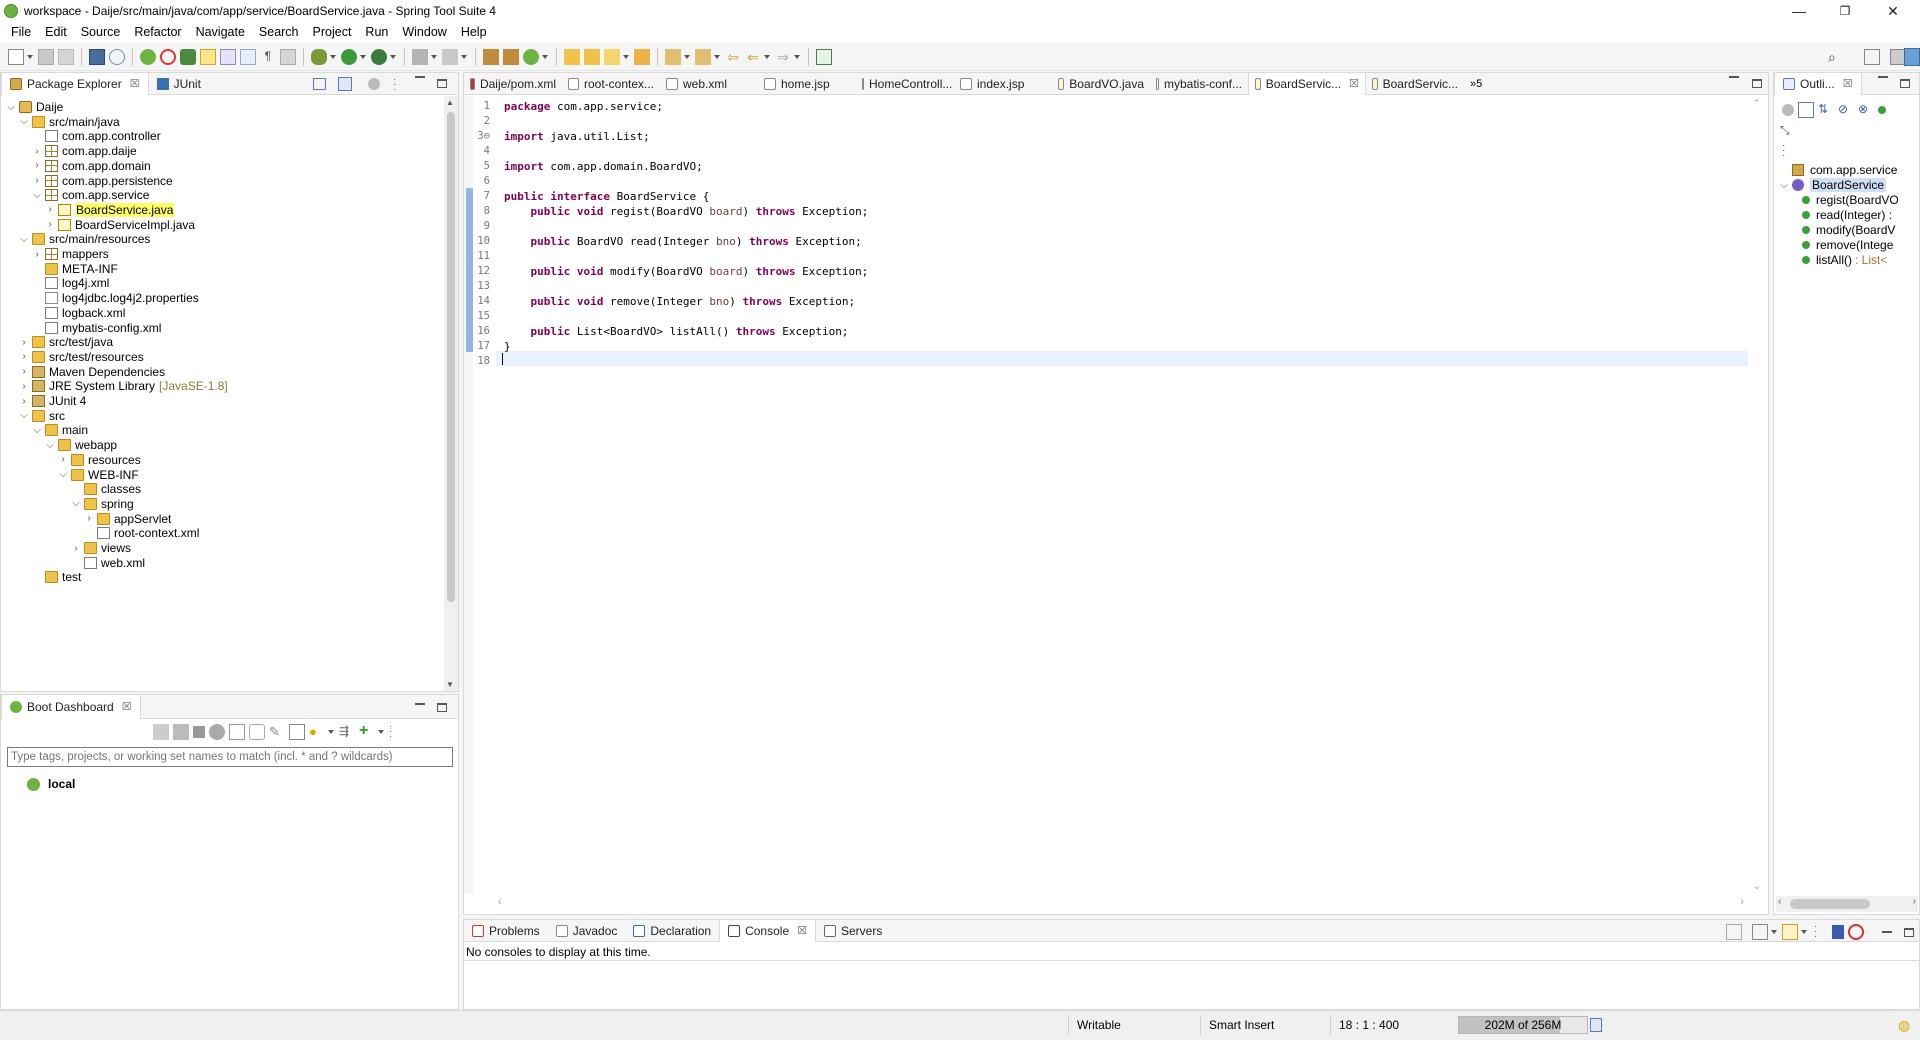 The height and width of the screenshot is (1040, 1920). Describe the element at coordinates (592, 56) in the screenshot. I see `open-task-icon` at that location.